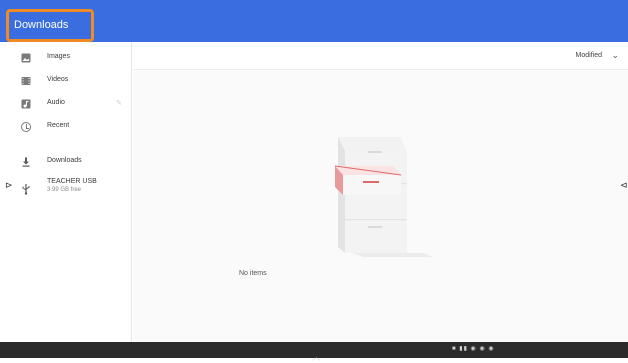  What do you see at coordinates (58, 125) in the screenshot?
I see `sidebar-item-label: Recent` at bounding box center [58, 125].